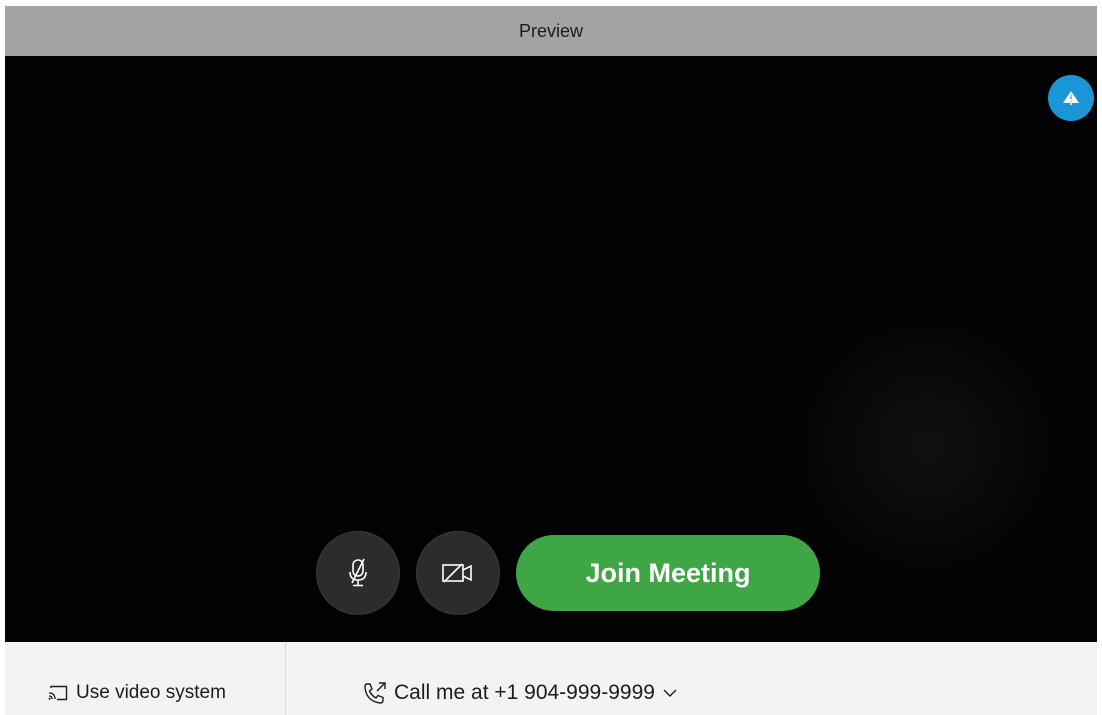 The width and height of the screenshot is (1102, 715). I want to click on mute-button, so click(358, 573).